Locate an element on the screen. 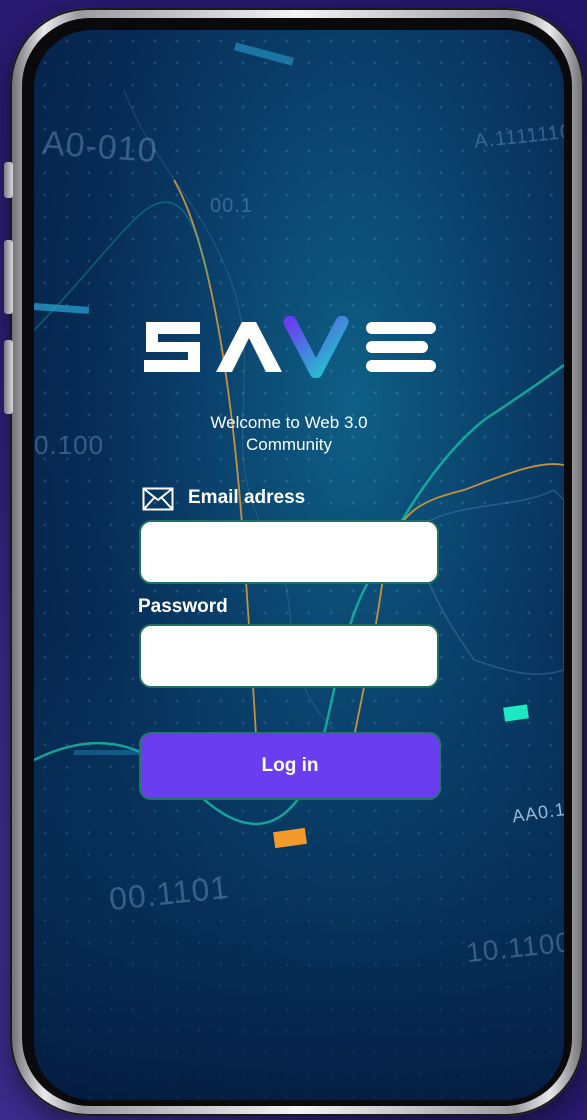  save-logo is located at coordinates (290, 347).